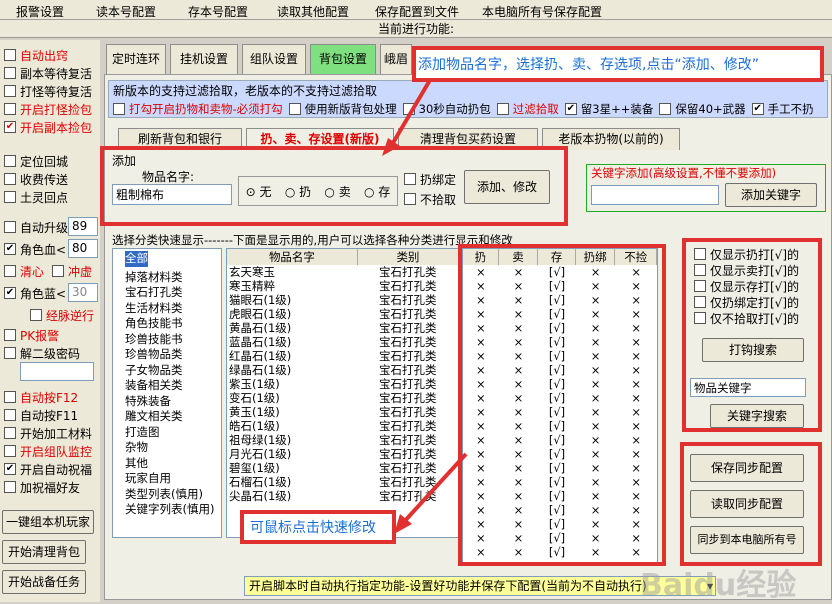 The width and height of the screenshot is (832, 604). Describe the element at coordinates (746, 286) in the screenshot. I see `filter-only-2: 仅显示存打[√]的` at that location.